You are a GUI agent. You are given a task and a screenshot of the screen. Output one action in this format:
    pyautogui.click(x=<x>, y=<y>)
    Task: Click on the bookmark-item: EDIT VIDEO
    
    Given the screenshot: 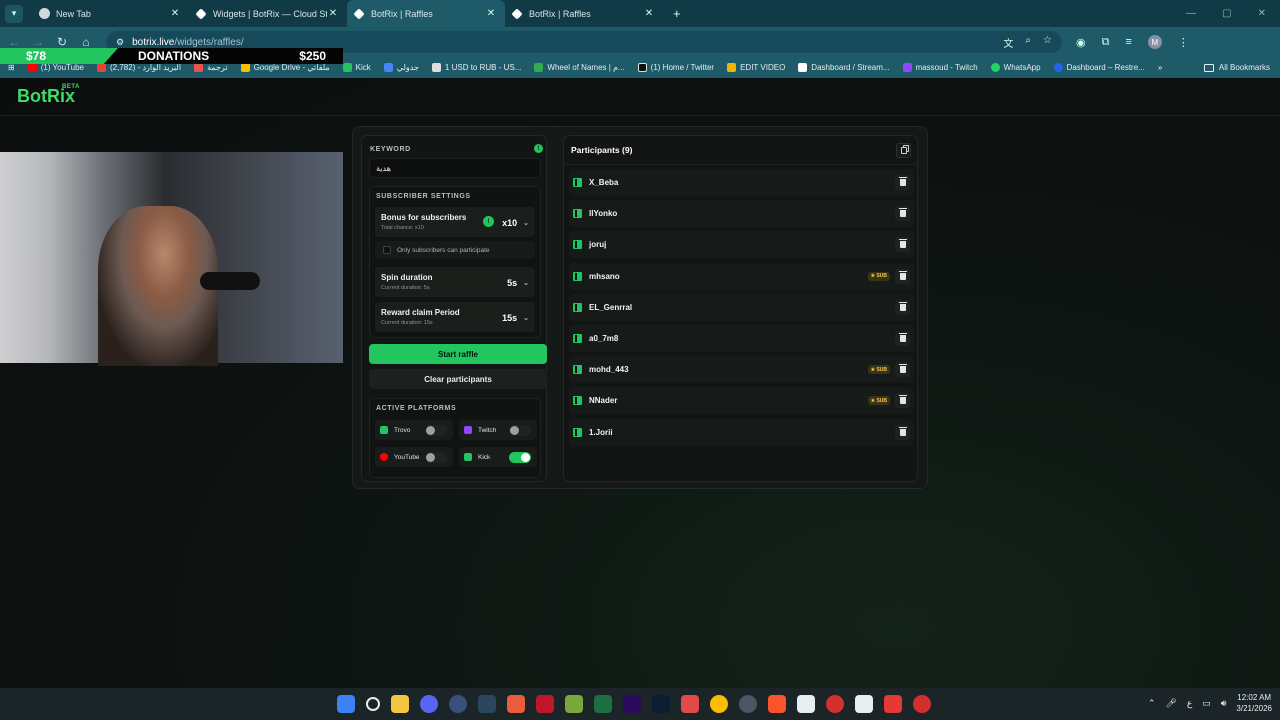 What is the action you would take?
    pyautogui.click(x=756, y=67)
    